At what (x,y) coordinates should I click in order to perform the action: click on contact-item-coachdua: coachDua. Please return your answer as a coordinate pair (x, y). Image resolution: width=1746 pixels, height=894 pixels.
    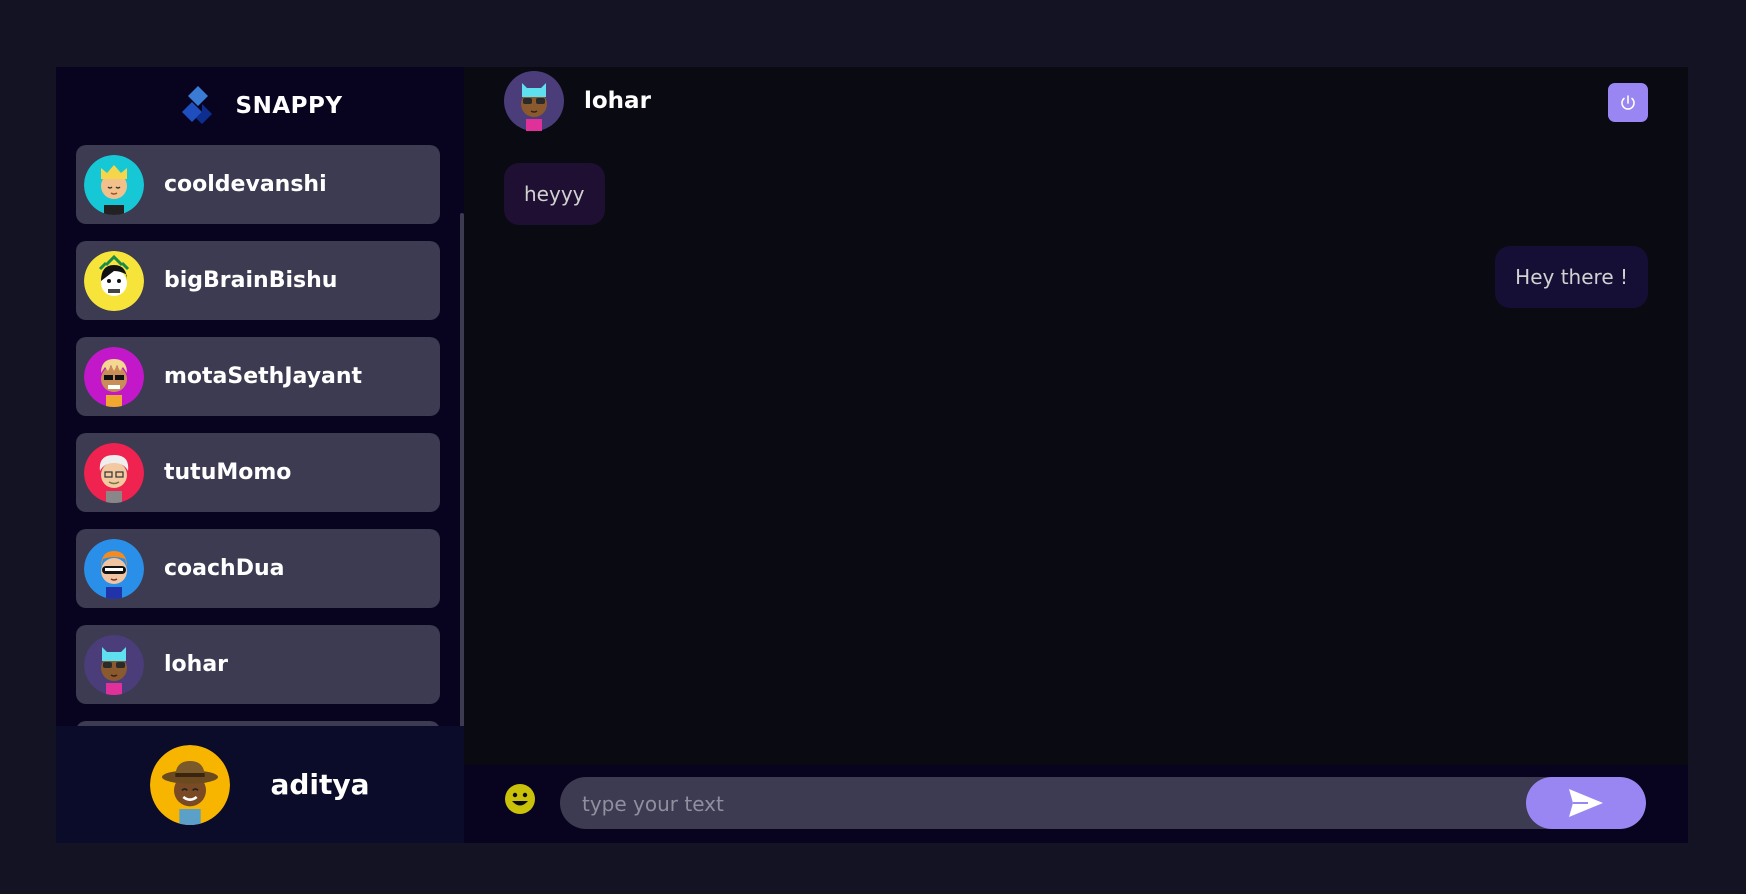
    Looking at the image, I should click on (258, 568).